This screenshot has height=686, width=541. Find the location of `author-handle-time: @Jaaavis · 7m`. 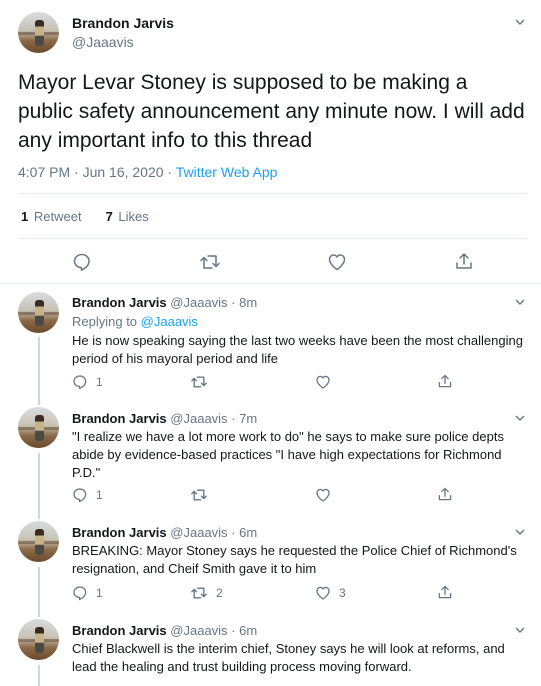

author-handle-time: @Jaaavis · 7m is located at coordinates (213, 418).